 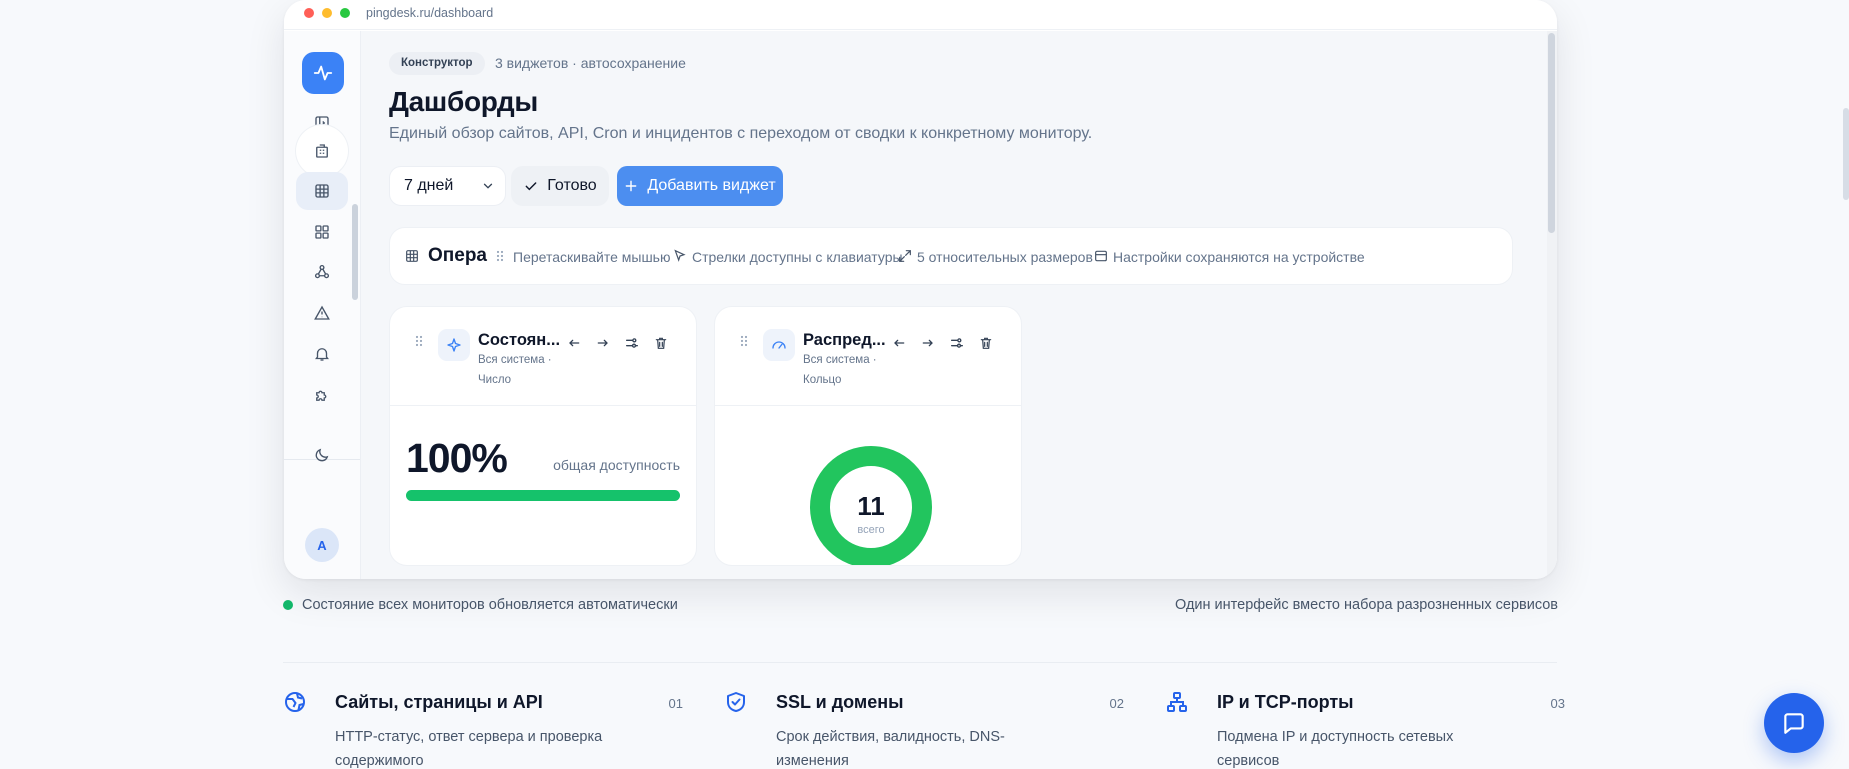 What do you see at coordinates (322, 272) in the screenshot?
I see `webhook-icon` at bounding box center [322, 272].